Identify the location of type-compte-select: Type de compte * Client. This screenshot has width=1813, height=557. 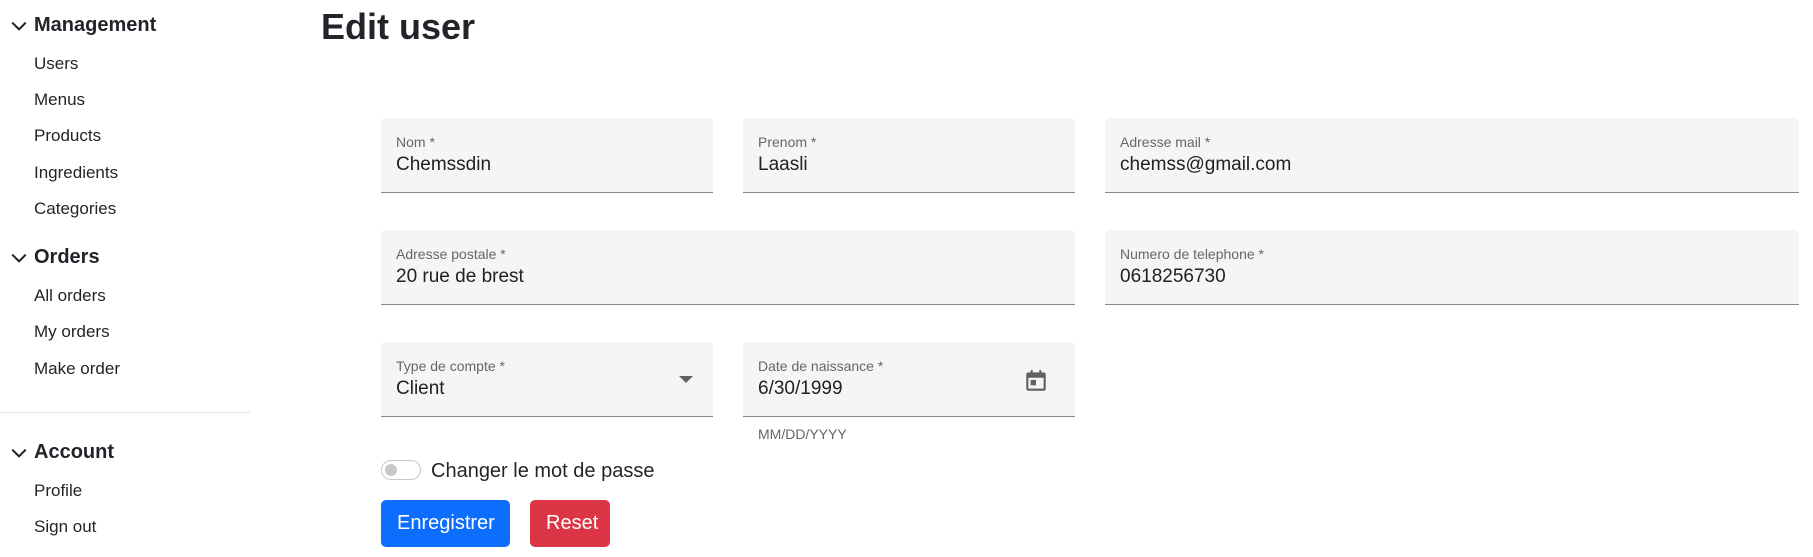
(547, 379).